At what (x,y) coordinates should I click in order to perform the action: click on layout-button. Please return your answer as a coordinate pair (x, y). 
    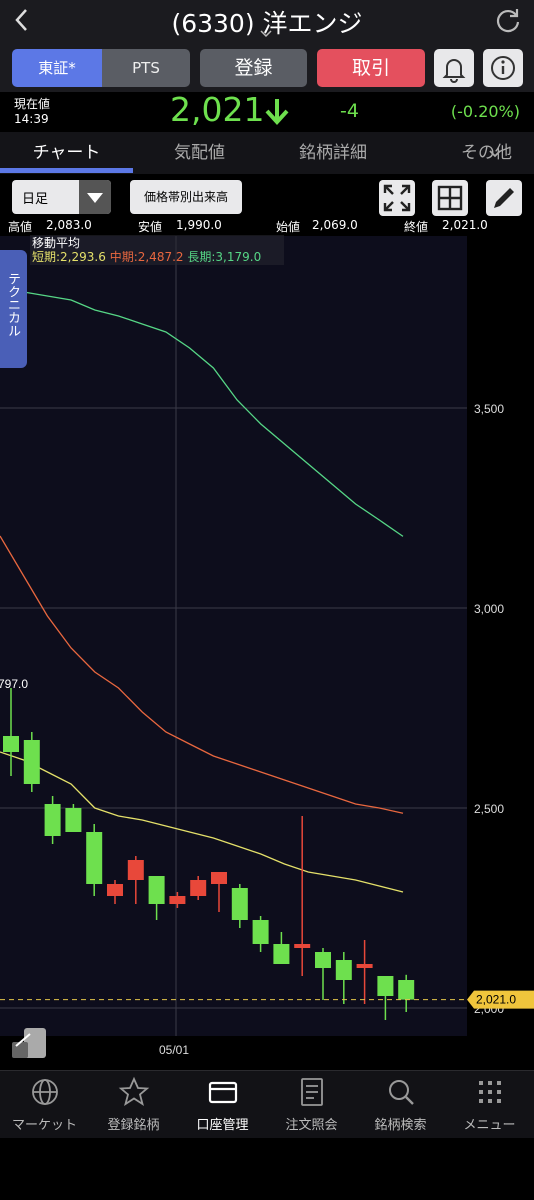
    Looking at the image, I should click on (450, 198).